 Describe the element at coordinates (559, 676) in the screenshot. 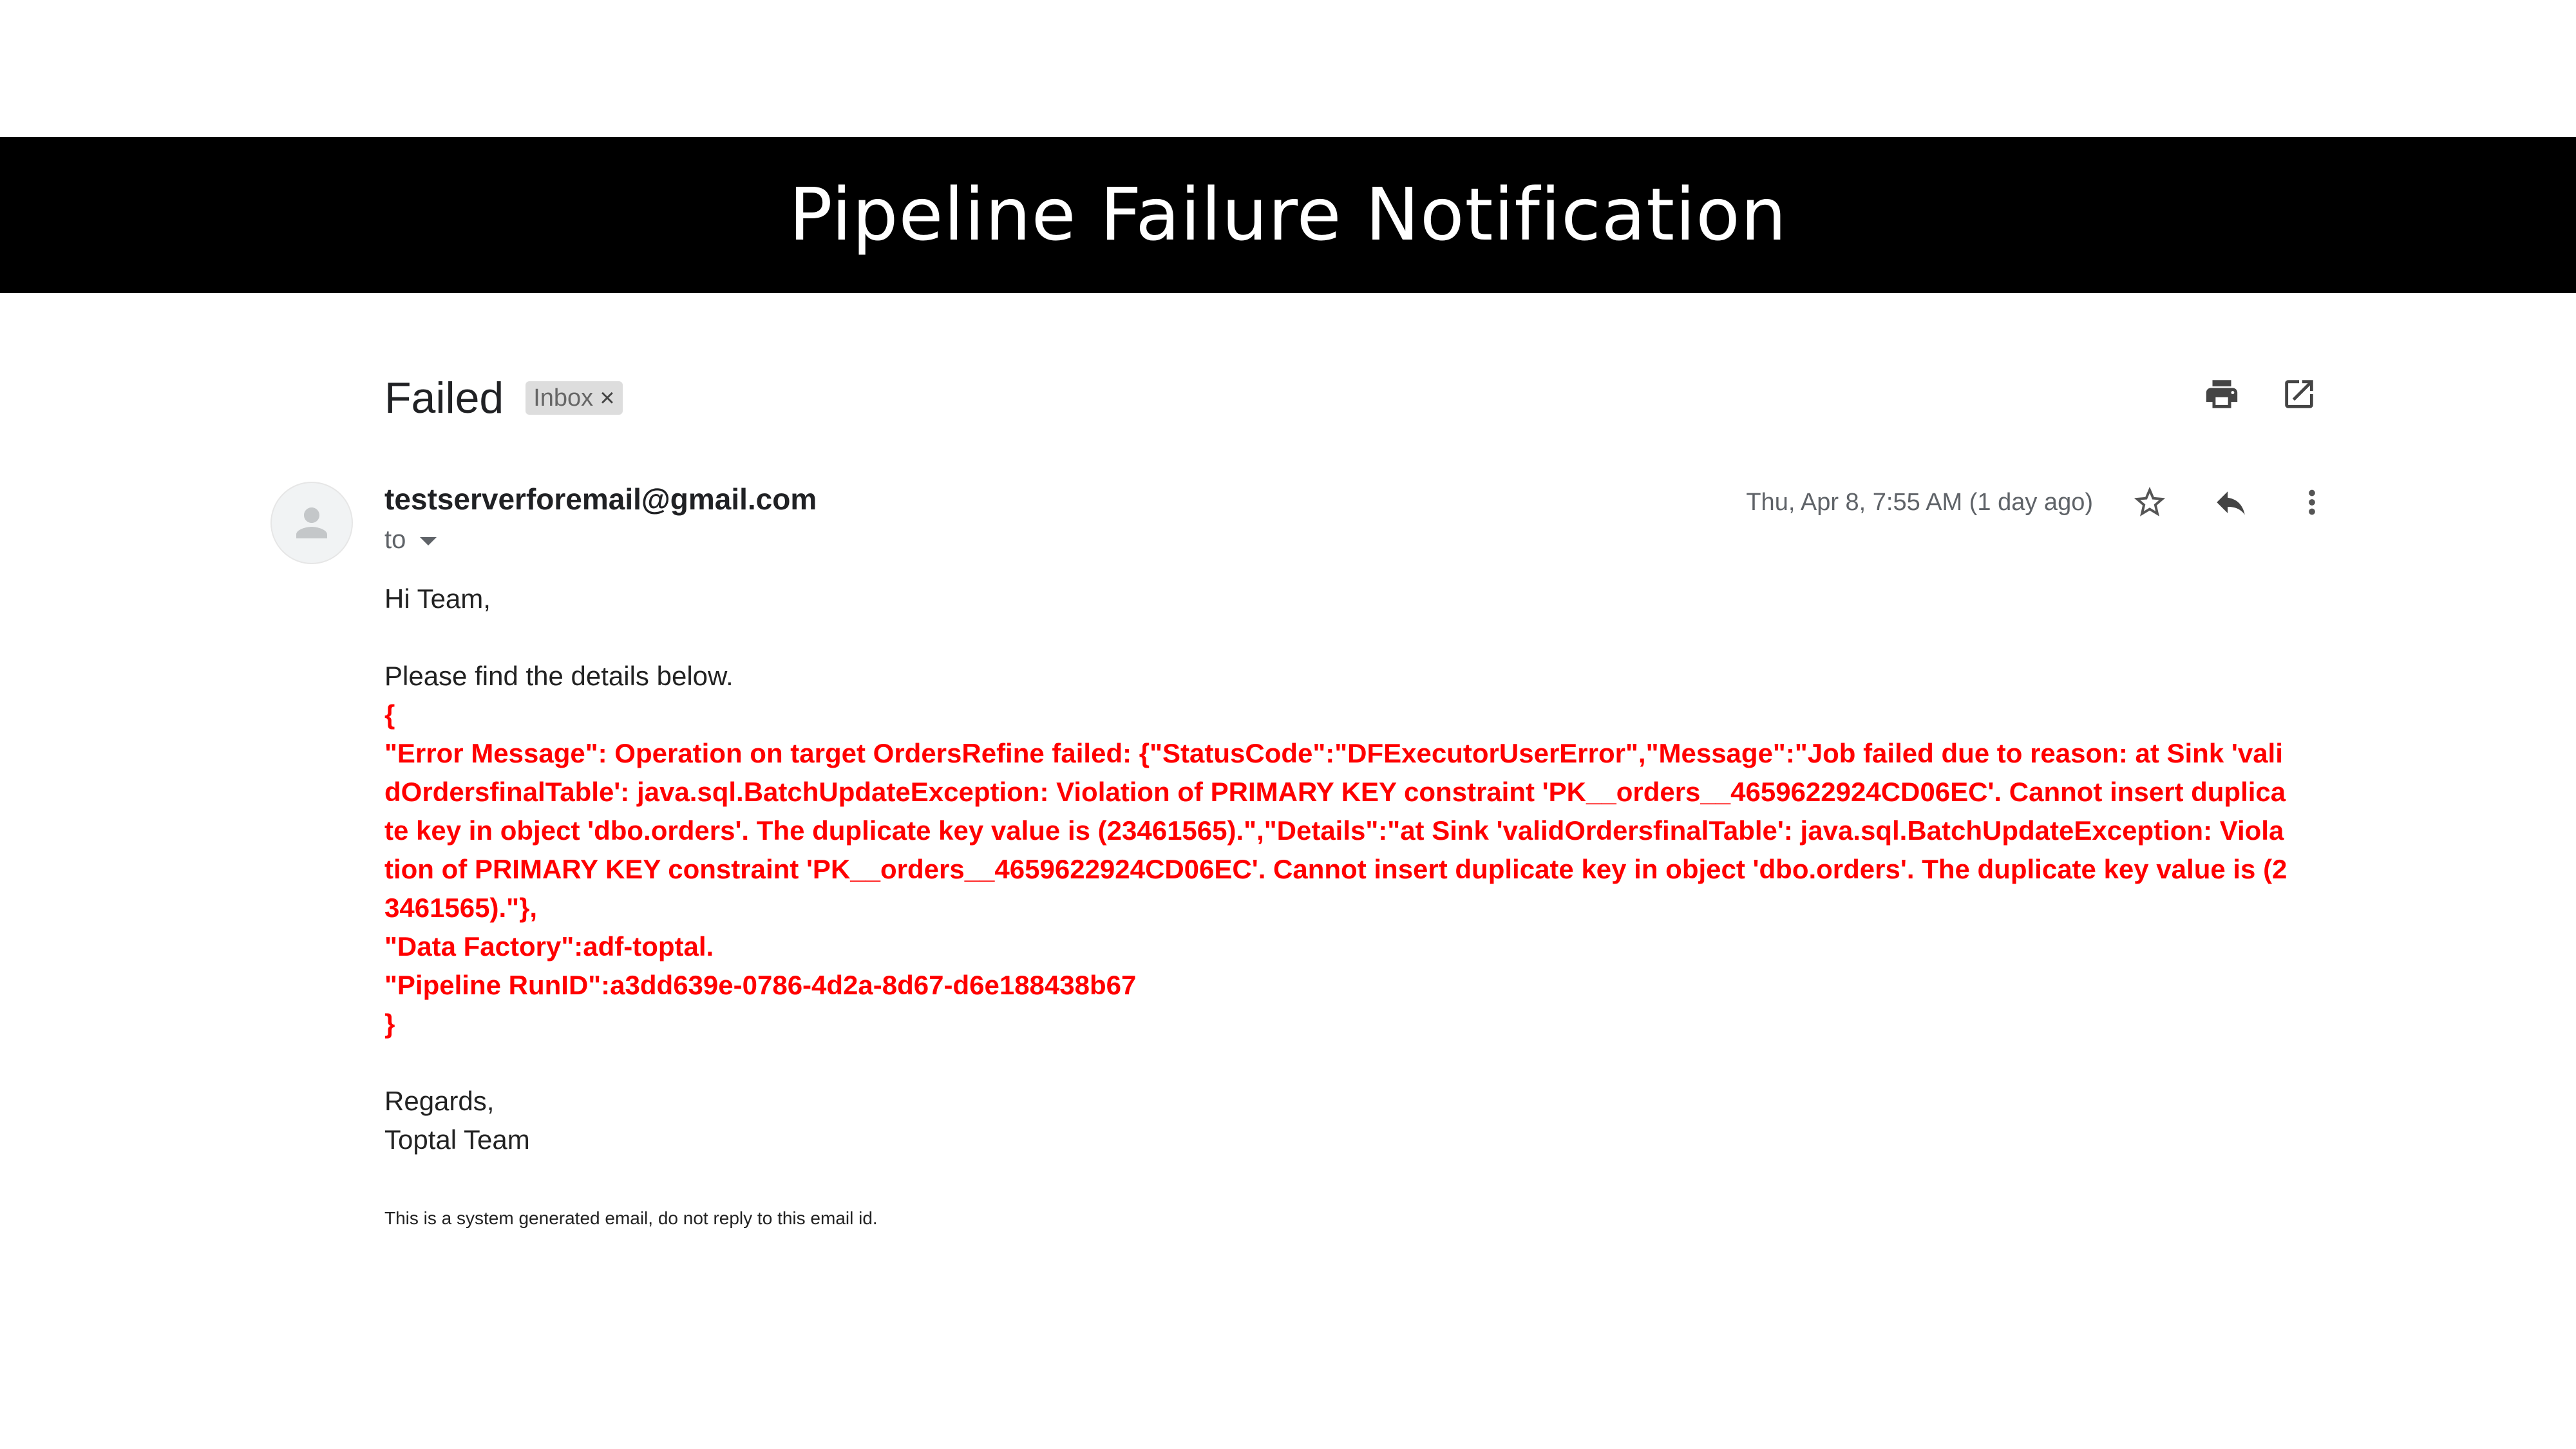

I see `intro-text: Please find the details below.` at that location.